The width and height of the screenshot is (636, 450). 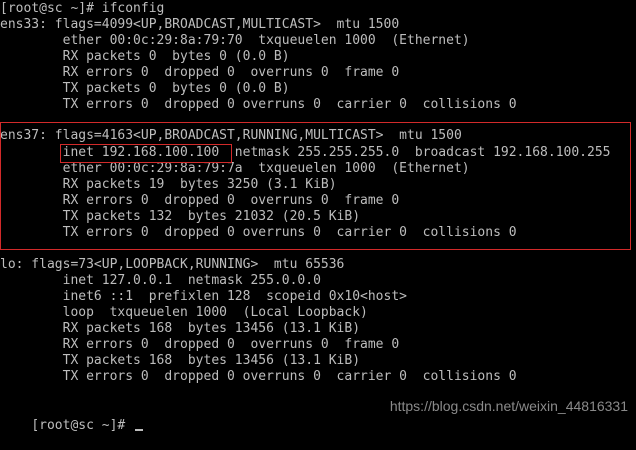 What do you see at coordinates (145, 56) in the screenshot?
I see `terminal-line: RX packets 0 bytes 0 (0.0 B)` at bounding box center [145, 56].